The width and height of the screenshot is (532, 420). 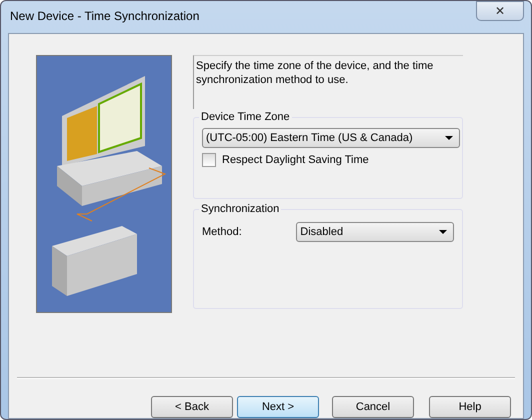 What do you see at coordinates (192, 407) in the screenshot?
I see `dialog-button: < Back` at bounding box center [192, 407].